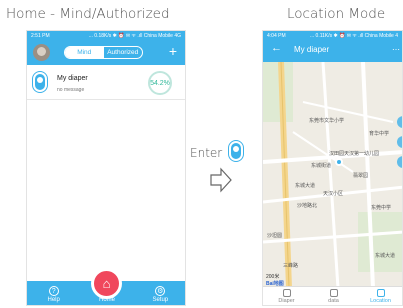 This screenshot has height=308, width=403. What do you see at coordinates (72, 78) in the screenshot?
I see `device-name: My diaper` at bounding box center [72, 78].